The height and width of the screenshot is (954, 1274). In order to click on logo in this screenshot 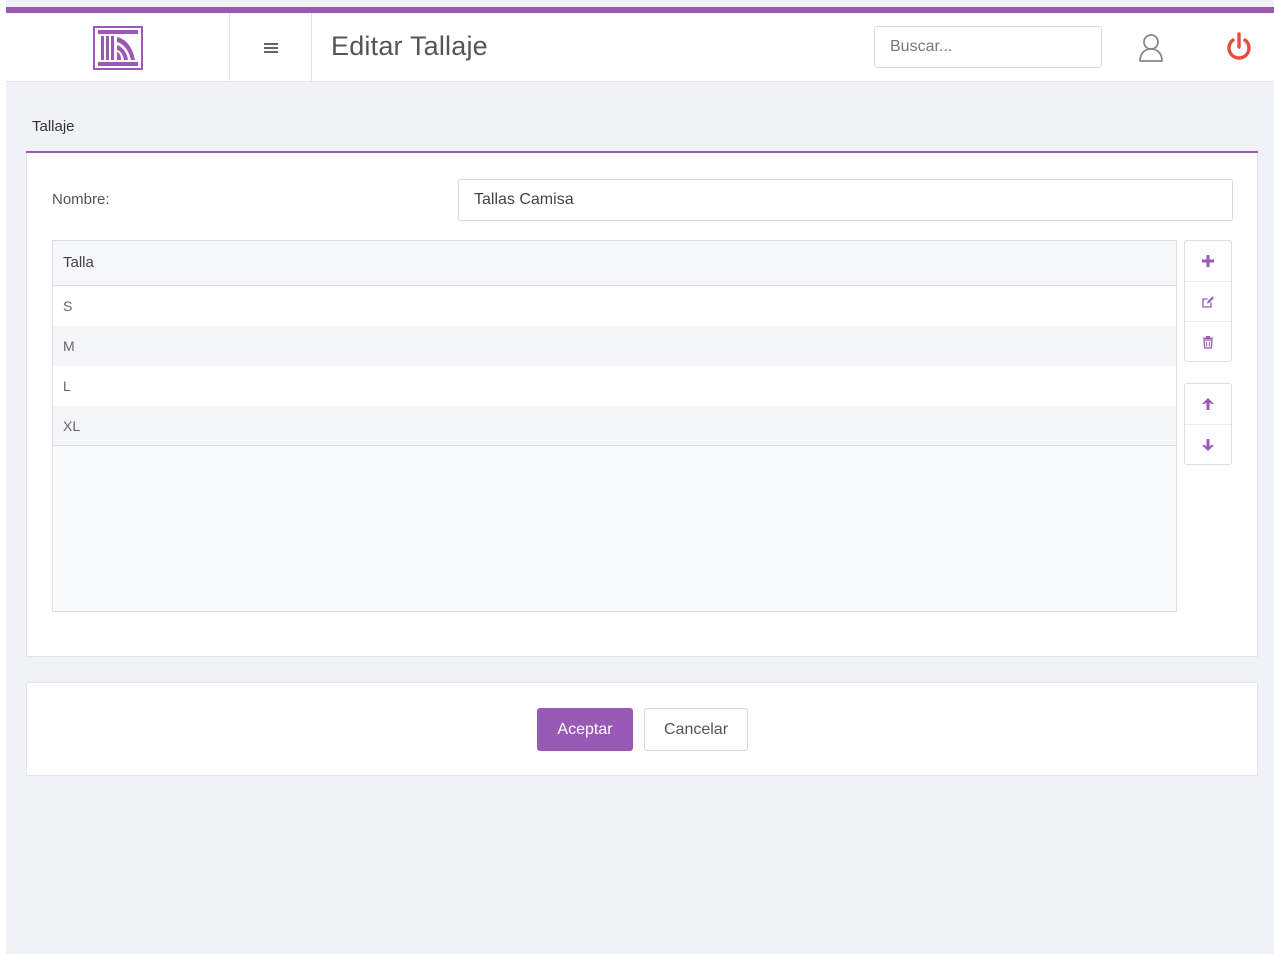, I will do `click(118, 47)`.